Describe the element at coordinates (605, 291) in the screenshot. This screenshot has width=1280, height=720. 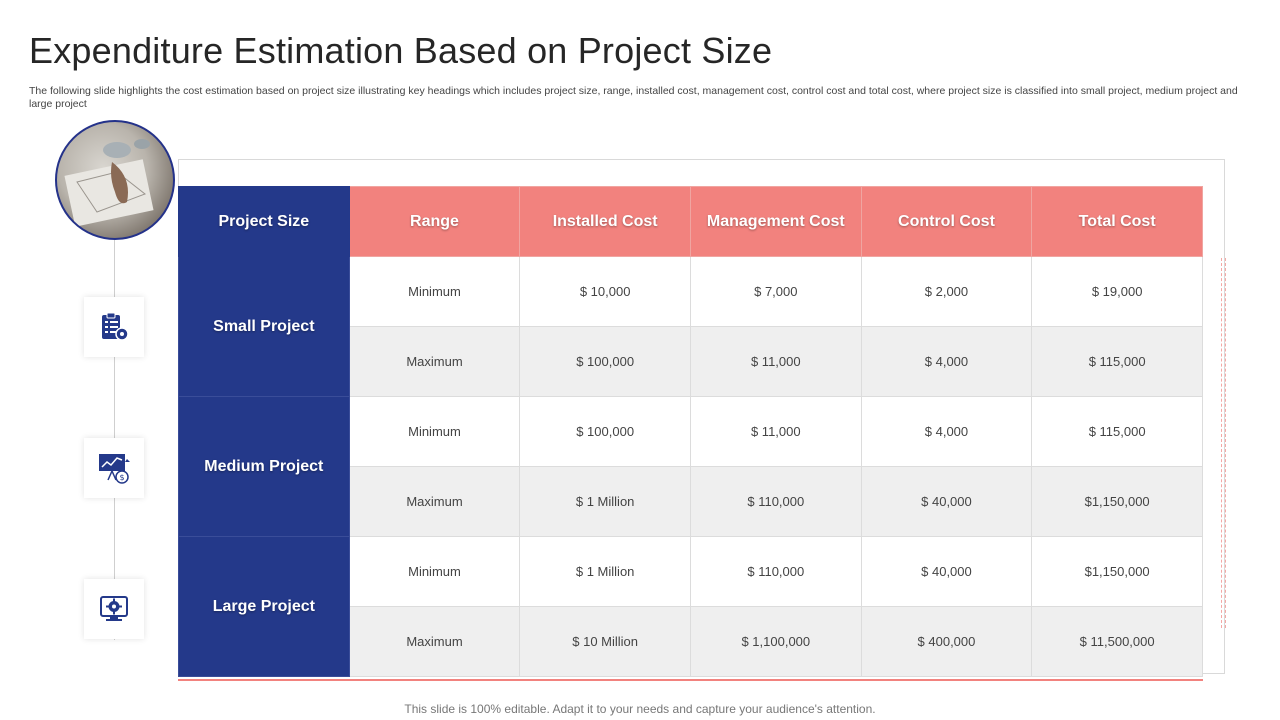
I see `installed-cost-cell: $ 10,000` at that location.